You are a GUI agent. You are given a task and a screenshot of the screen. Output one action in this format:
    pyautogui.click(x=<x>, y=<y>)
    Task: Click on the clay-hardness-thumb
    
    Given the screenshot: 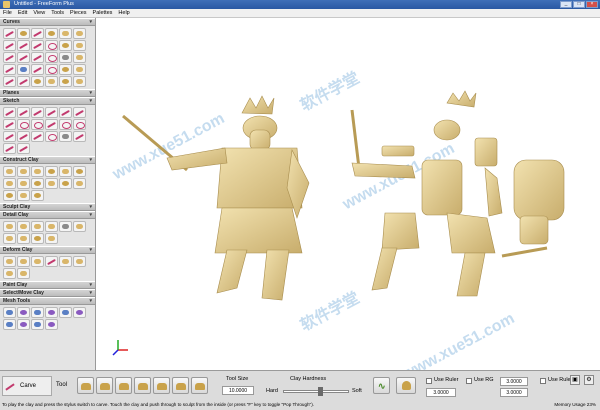 What is the action you would take?
    pyautogui.click(x=320, y=391)
    